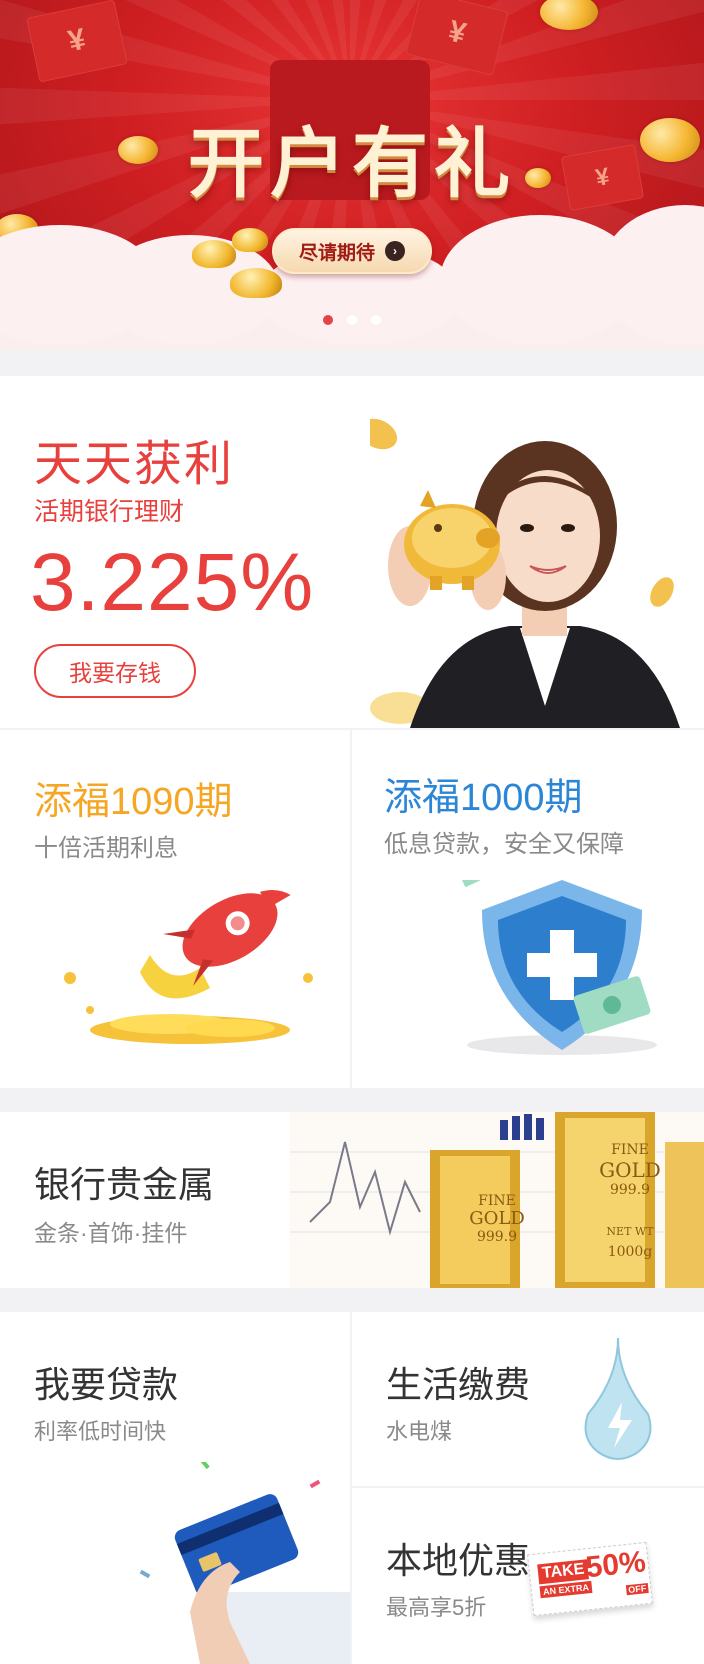 The image size is (704, 1664). What do you see at coordinates (109, 512) in the screenshot?
I see `featured-subtitle: 活期银行理财` at bounding box center [109, 512].